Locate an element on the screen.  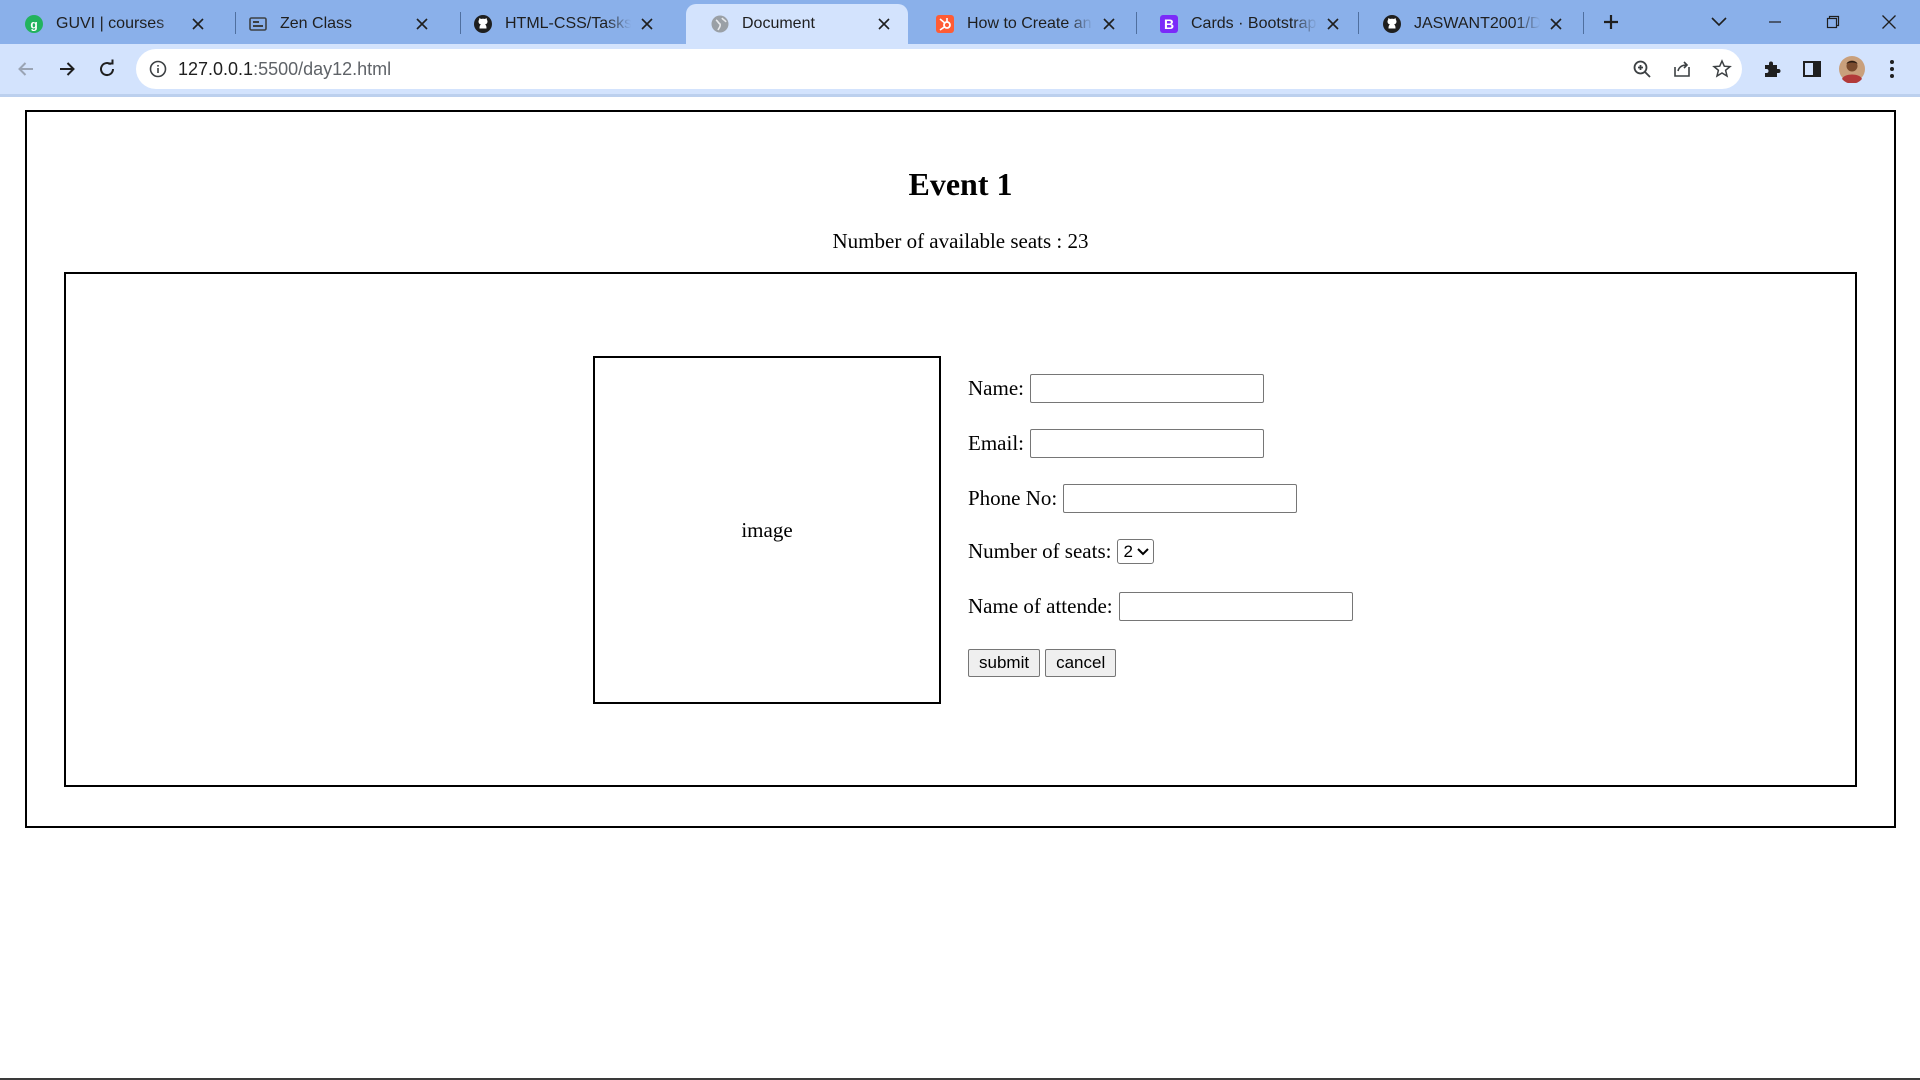
puzzle-icon is located at coordinates (1773, 69).